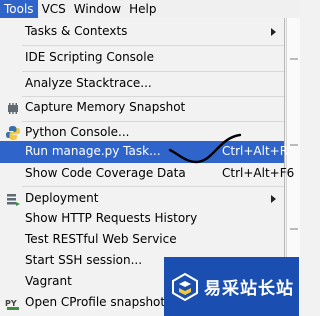  I want to click on menu-vcs: VCS, so click(54, 9).